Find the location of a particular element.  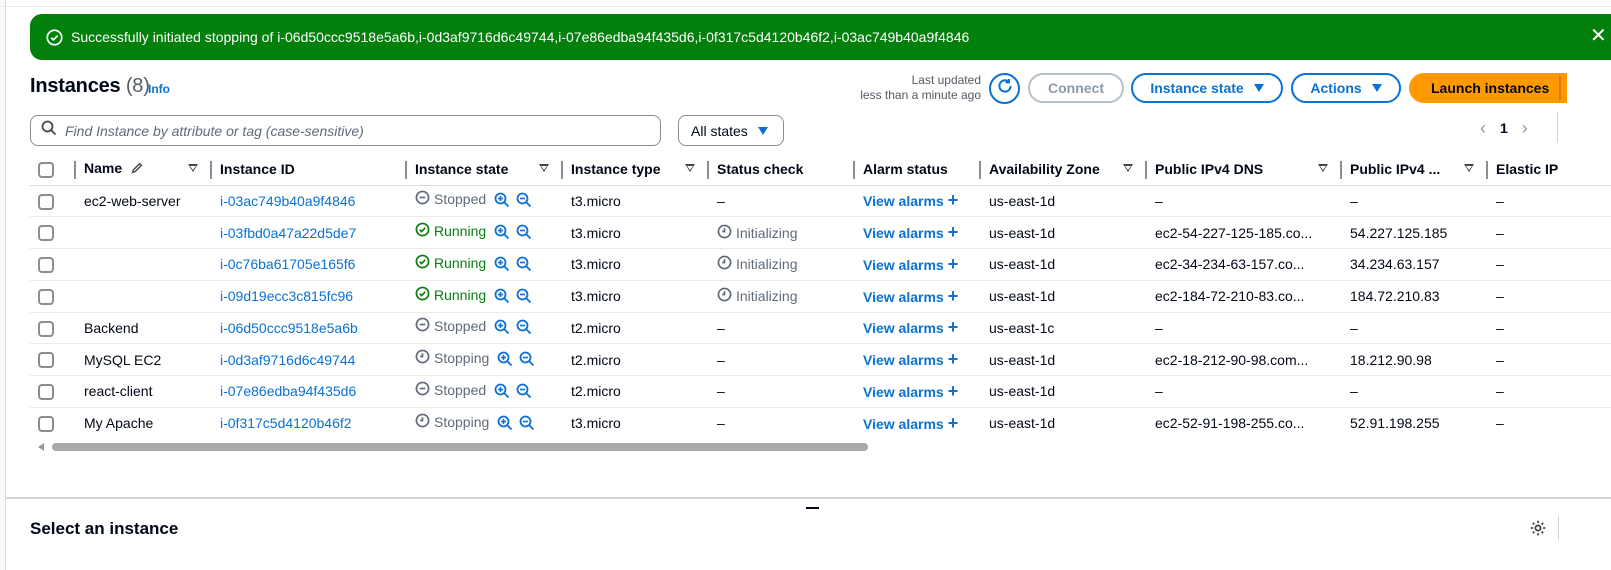

col-name: Name is located at coordinates (144, 170).